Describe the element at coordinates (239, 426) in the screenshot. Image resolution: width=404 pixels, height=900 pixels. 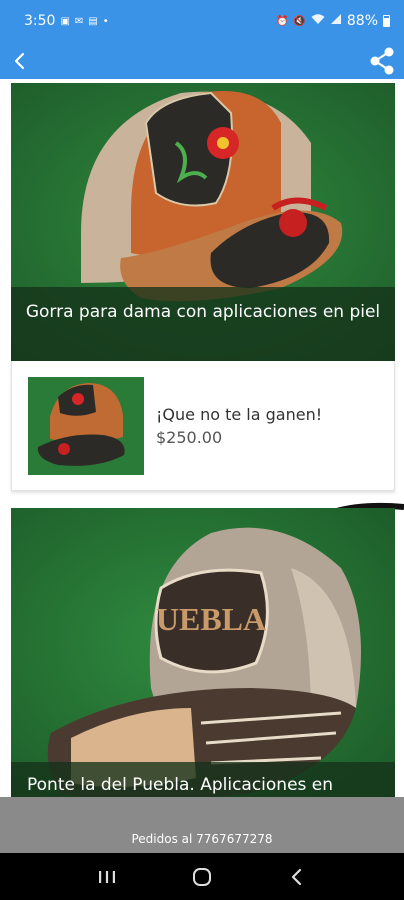
I see `offer-text: ¡Que no te la ganen! $250.00` at that location.